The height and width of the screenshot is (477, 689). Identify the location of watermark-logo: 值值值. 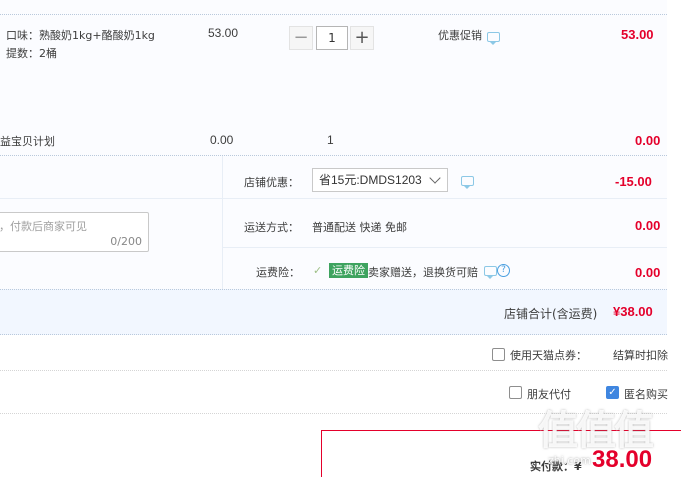
(596, 431).